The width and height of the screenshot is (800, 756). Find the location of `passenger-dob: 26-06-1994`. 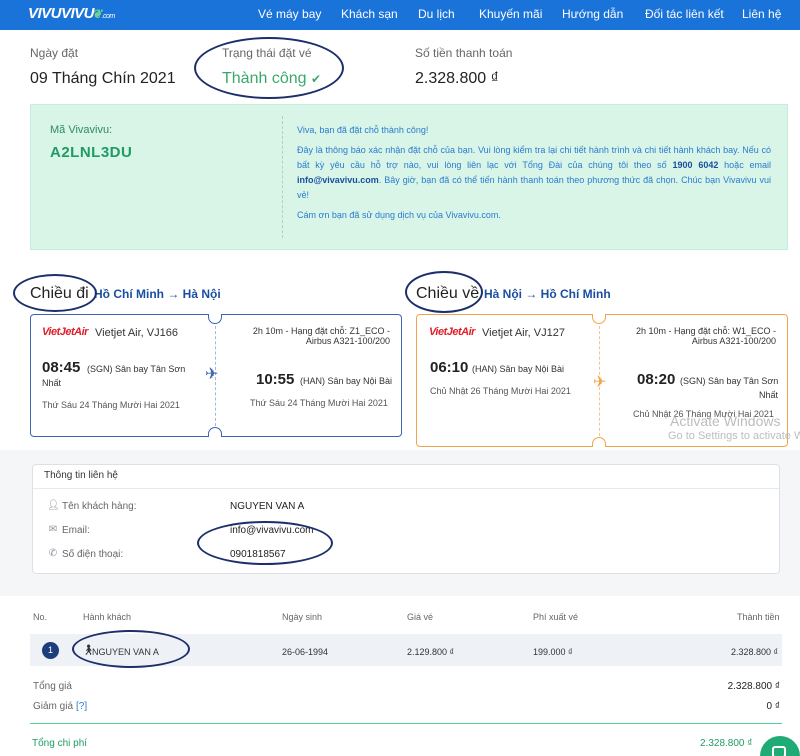

passenger-dob: 26-06-1994 is located at coordinates (305, 652).